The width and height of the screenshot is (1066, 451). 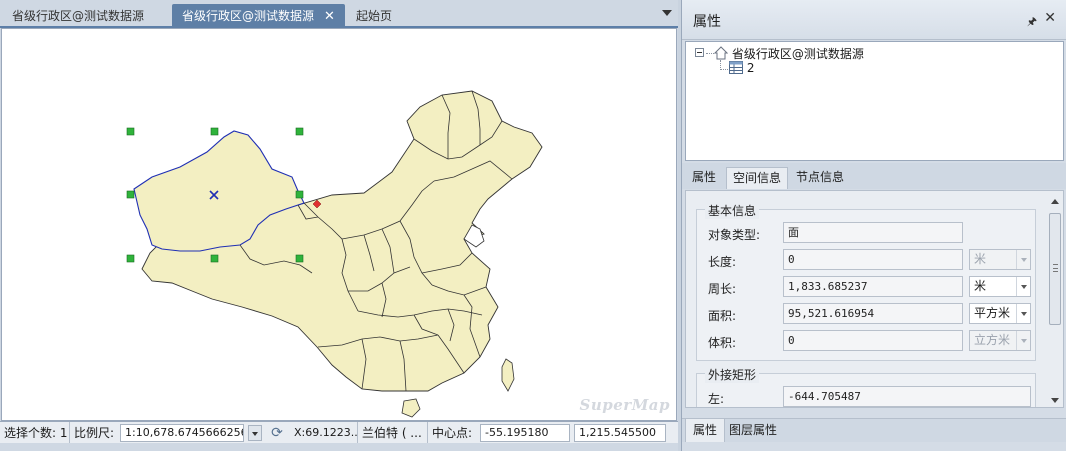 I want to click on row-perimeter: 周长: 1,833.685237 米, so click(x=867, y=287).